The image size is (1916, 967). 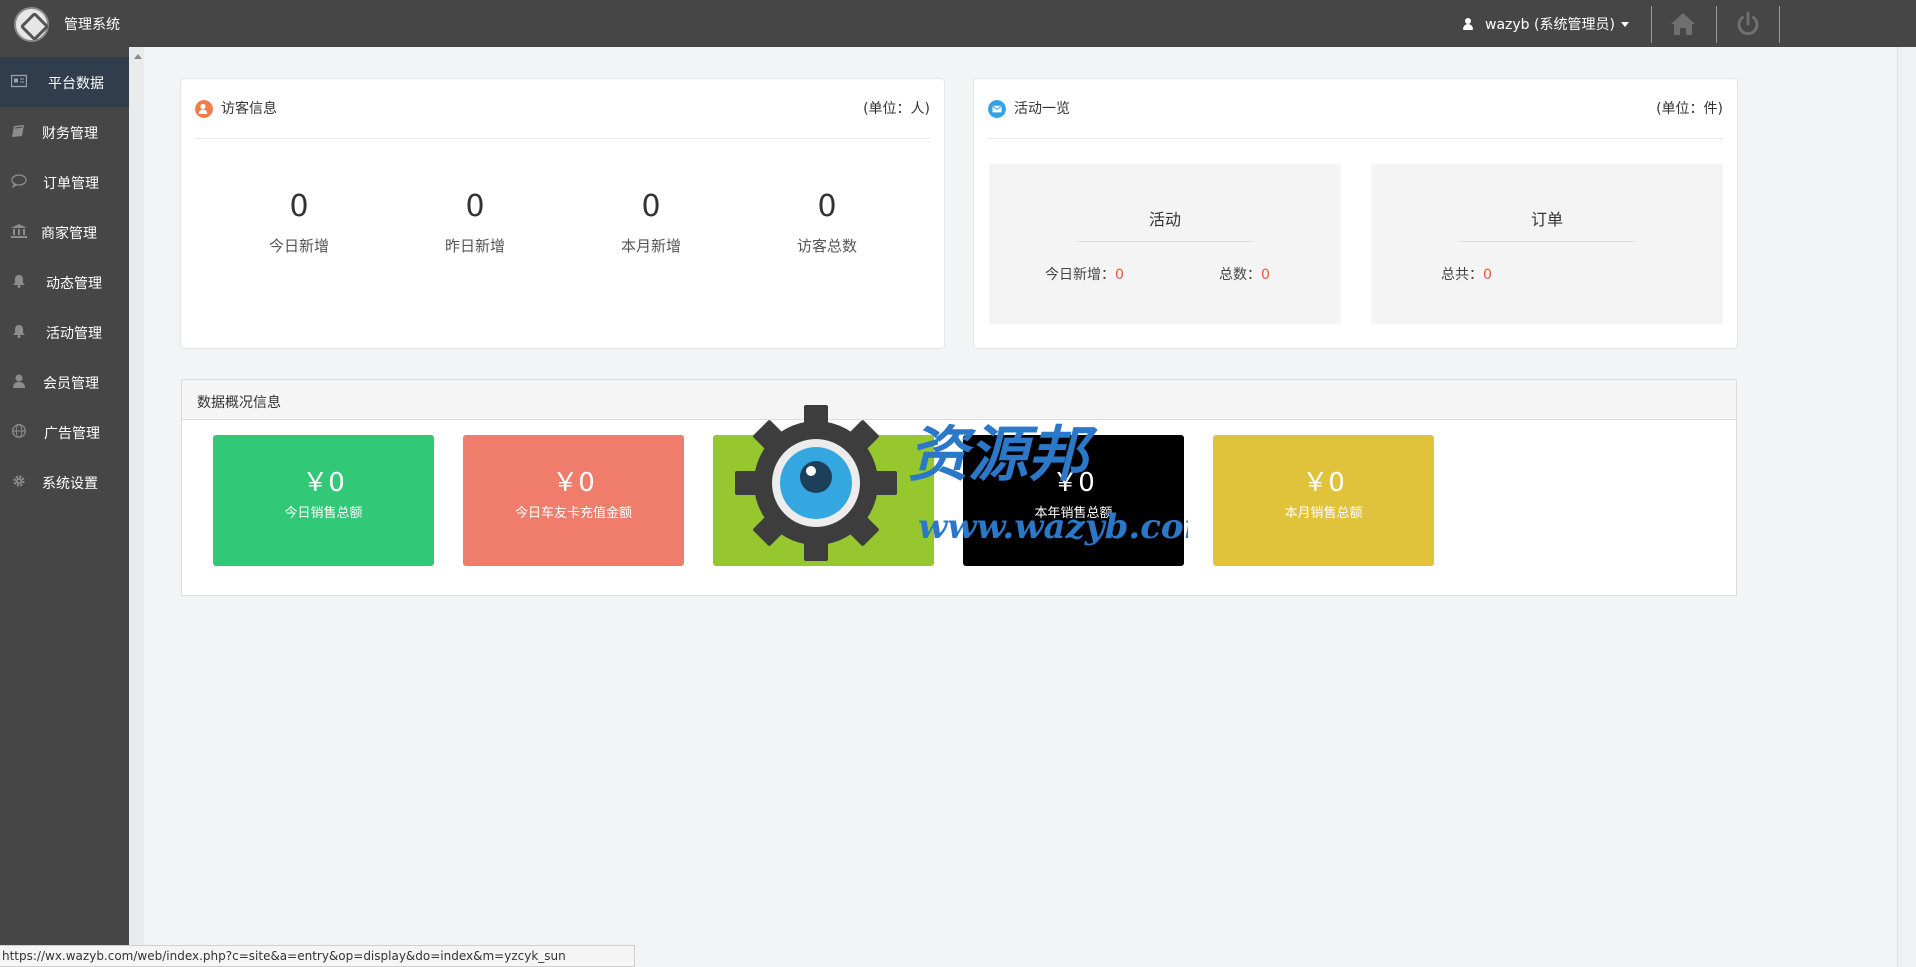 I want to click on activities-title: 活动一览, so click(x=1042, y=109).